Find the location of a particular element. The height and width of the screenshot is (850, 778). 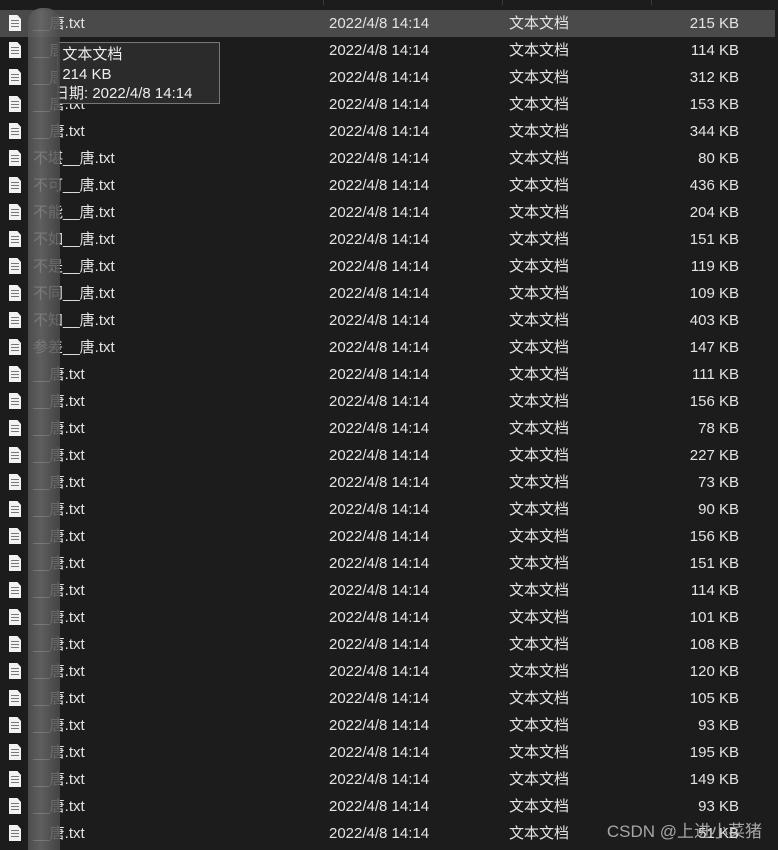

file-row: __唐.txt 2022/4/8 14:14 文本文档 101 KB is located at coordinates (387, 617).